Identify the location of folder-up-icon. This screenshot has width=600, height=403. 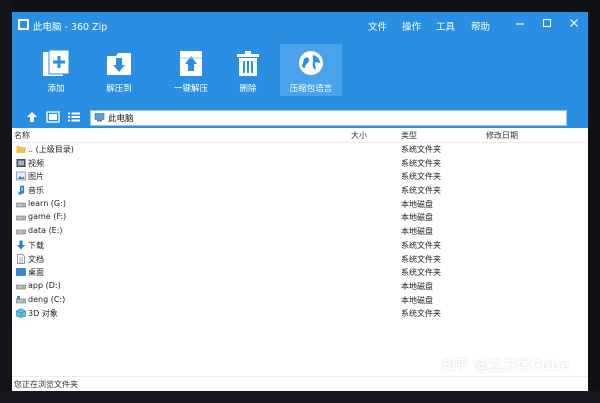
(21, 149).